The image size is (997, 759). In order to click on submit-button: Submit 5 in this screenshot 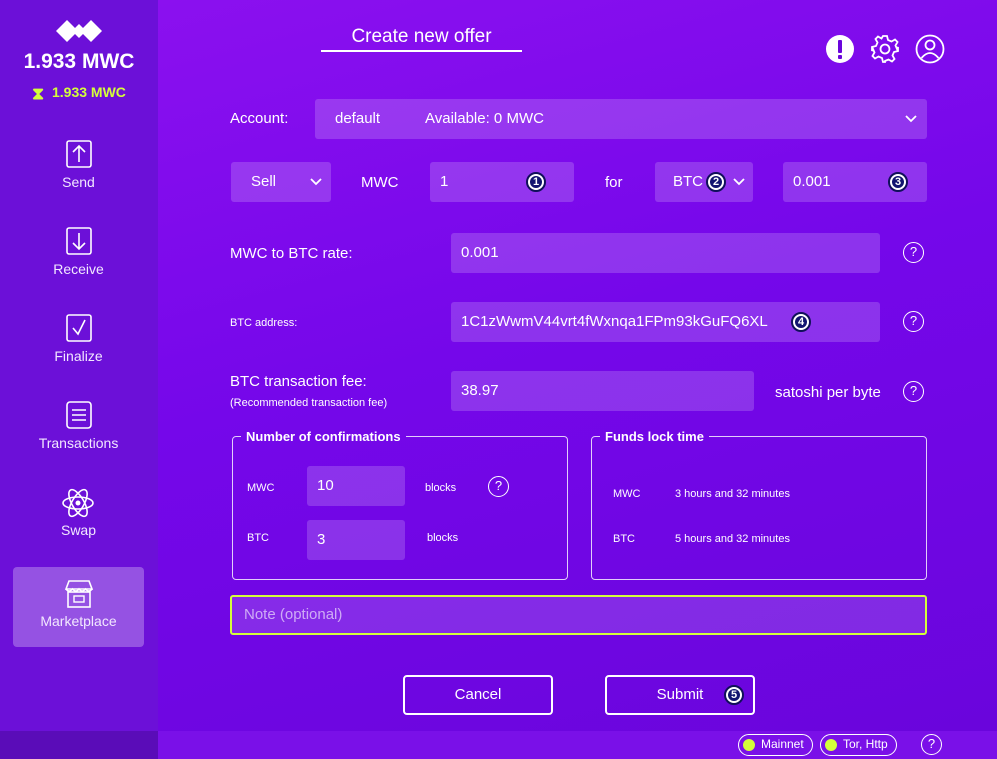, I will do `click(680, 695)`.